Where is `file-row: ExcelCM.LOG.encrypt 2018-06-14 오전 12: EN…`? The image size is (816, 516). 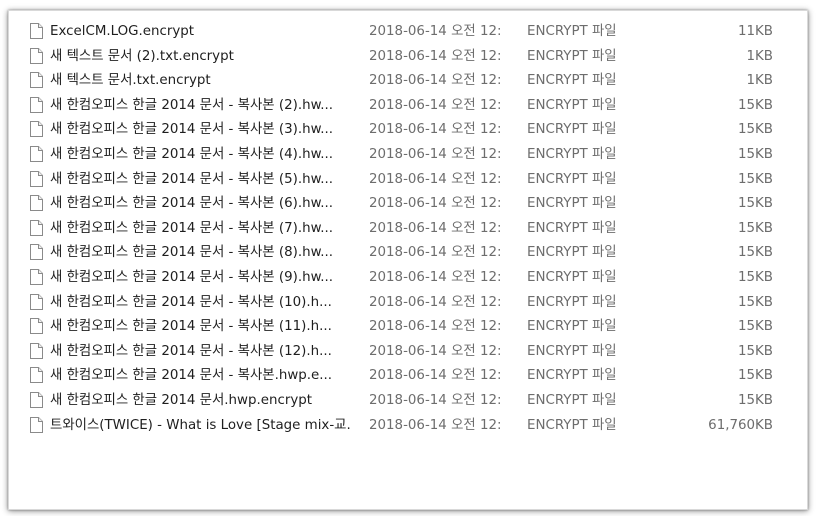 file-row: ExcelCM.LOG.encrypt 2018-06-14 오전 12: EN… is located at coordinates (408, 32).